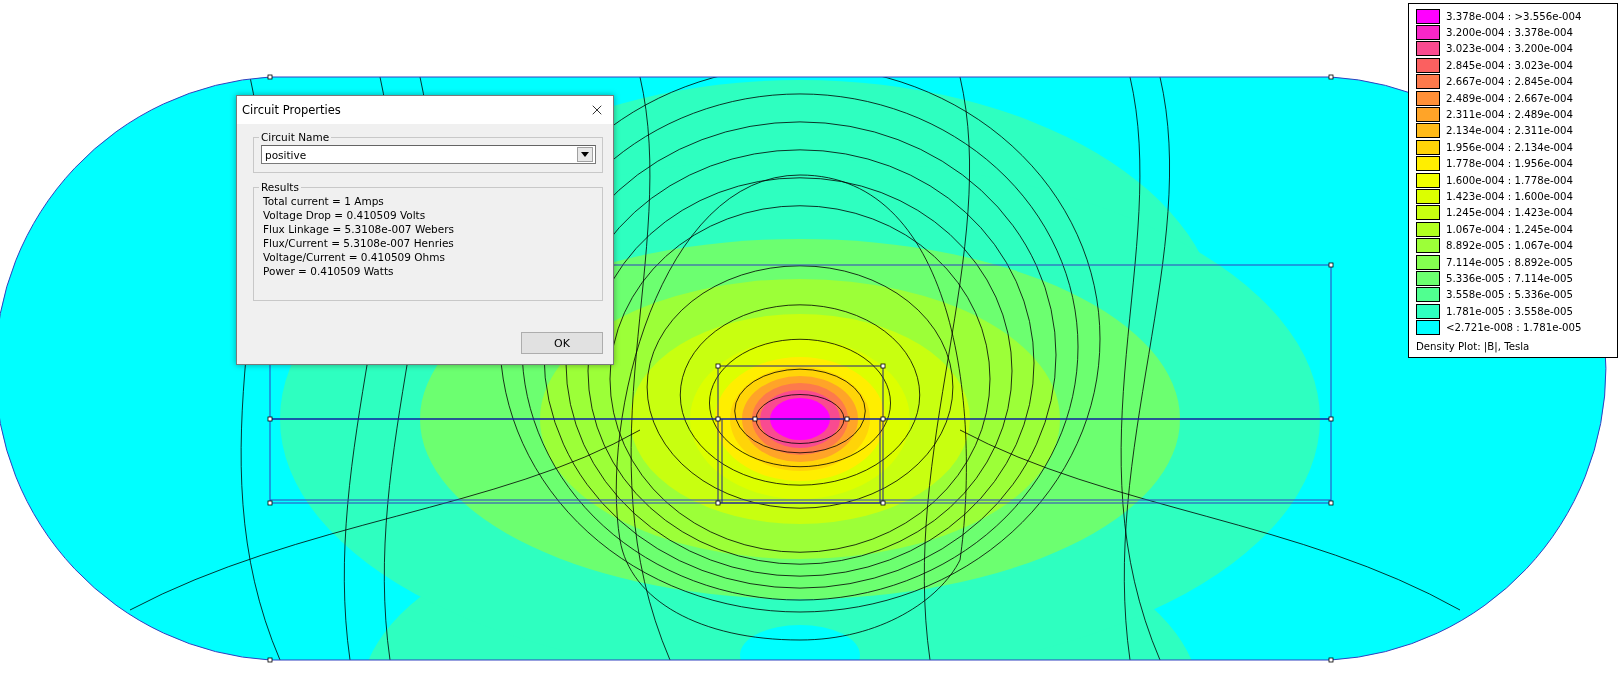 Image resolution: width=1621 pixels, height=697 pixels. What do you see at coordinates (329, 271) in the screenshot?
I see `result-line: Power = 0.410509 Watts` at bounding box center [329, 271].